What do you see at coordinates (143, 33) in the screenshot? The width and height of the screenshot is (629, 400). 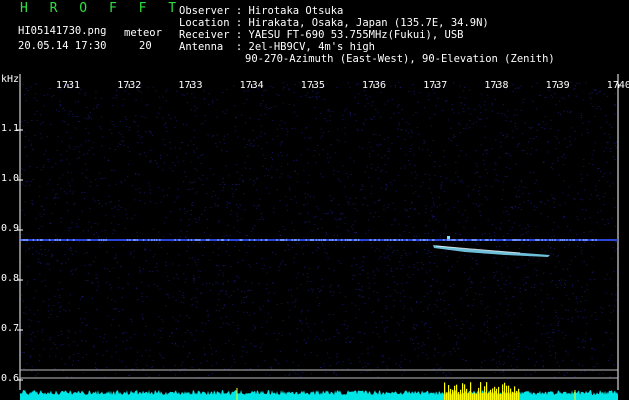 I see `meteor-label: meteor` at bounding box center [143, 33].